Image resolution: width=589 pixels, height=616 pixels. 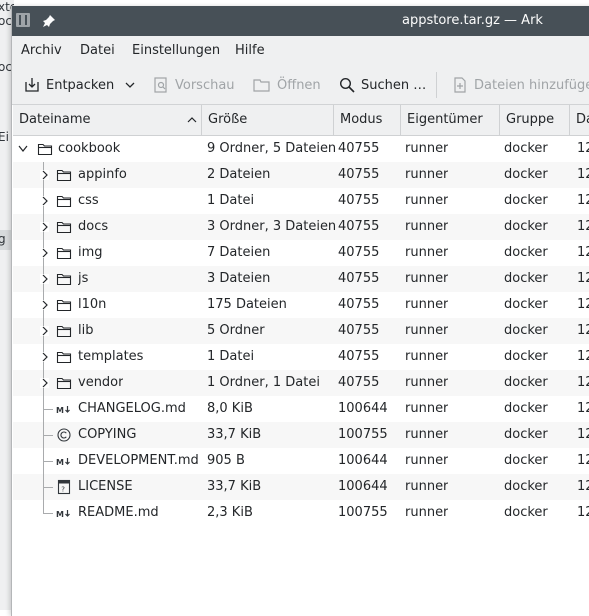 I want to click on tree-row-readme-md: M README.md 2,3 KiB 100755 runner docker 12, so click(x=301, y=513).